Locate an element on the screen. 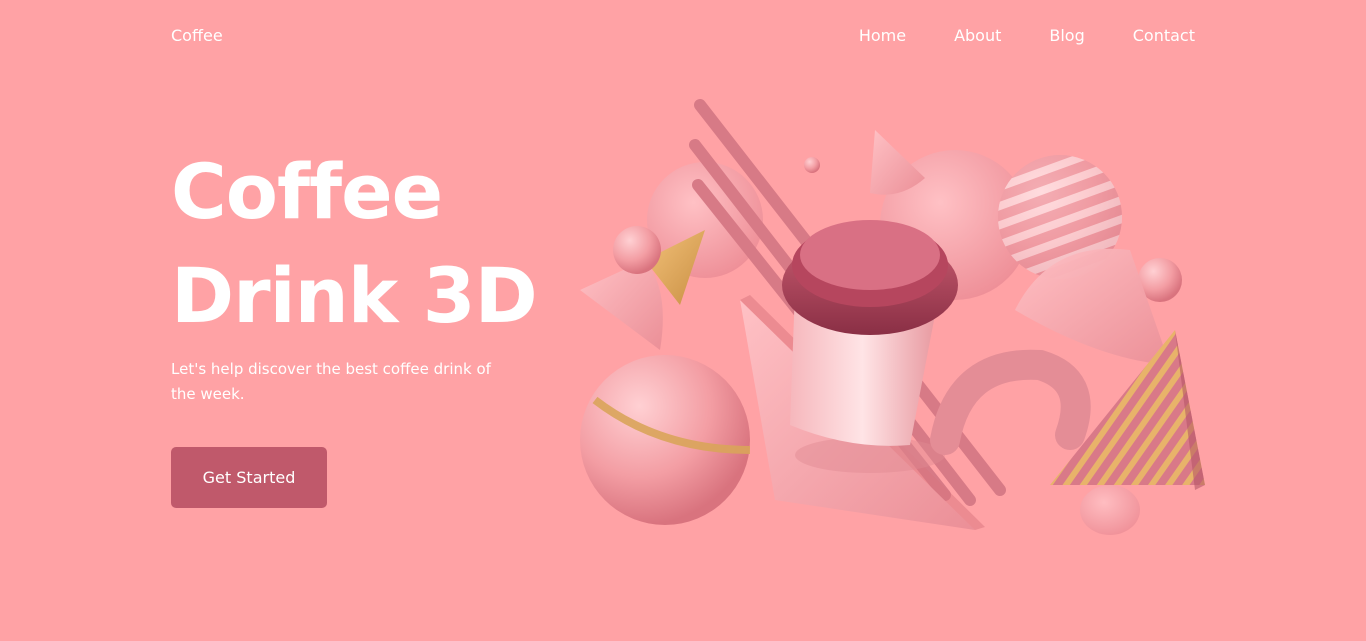  hero-title-line-2: Drink 3D is located at coordinates (354, 295).